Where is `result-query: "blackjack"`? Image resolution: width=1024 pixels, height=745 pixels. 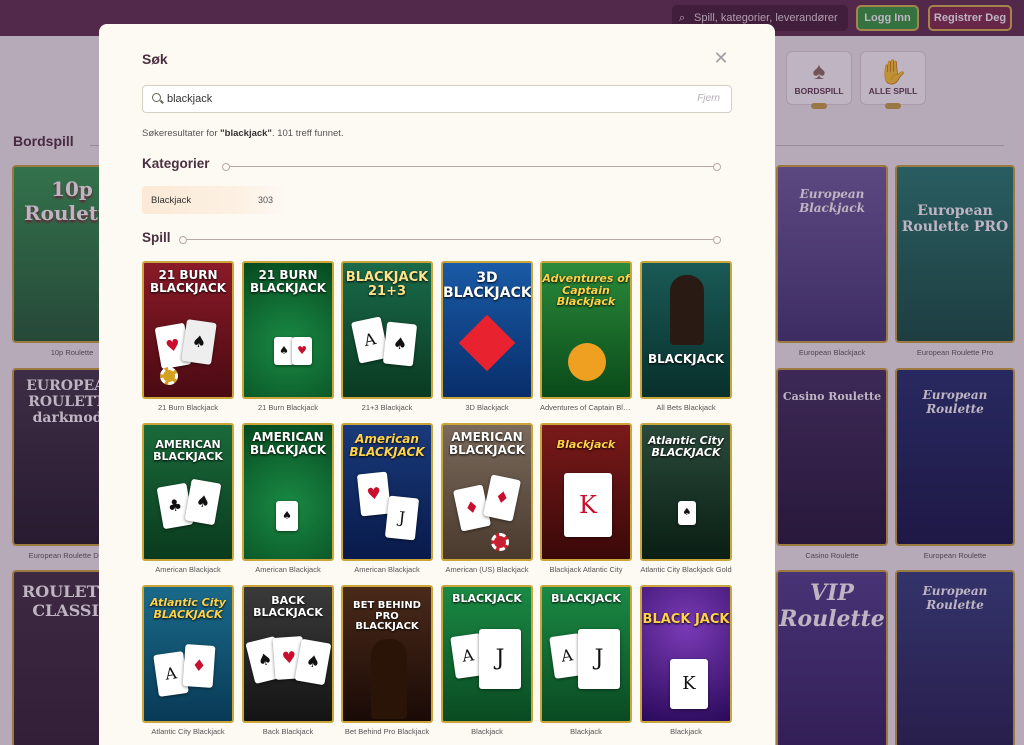
result-query: "blackjack" is located at coordinates (246, 133).